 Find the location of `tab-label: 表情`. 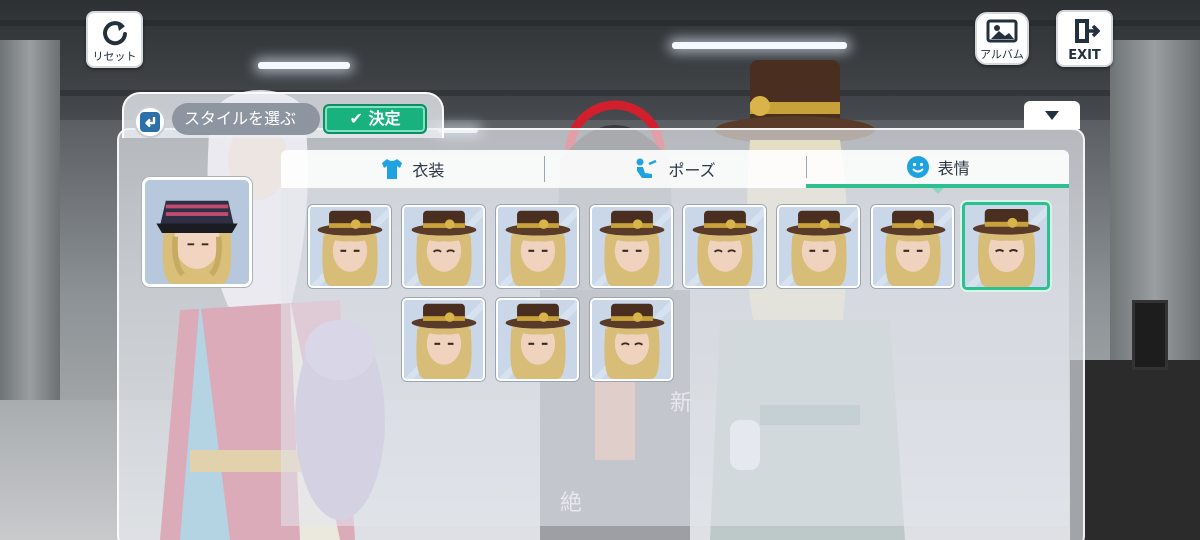

tab-label: 表情 is located at coordinates (953, 168).